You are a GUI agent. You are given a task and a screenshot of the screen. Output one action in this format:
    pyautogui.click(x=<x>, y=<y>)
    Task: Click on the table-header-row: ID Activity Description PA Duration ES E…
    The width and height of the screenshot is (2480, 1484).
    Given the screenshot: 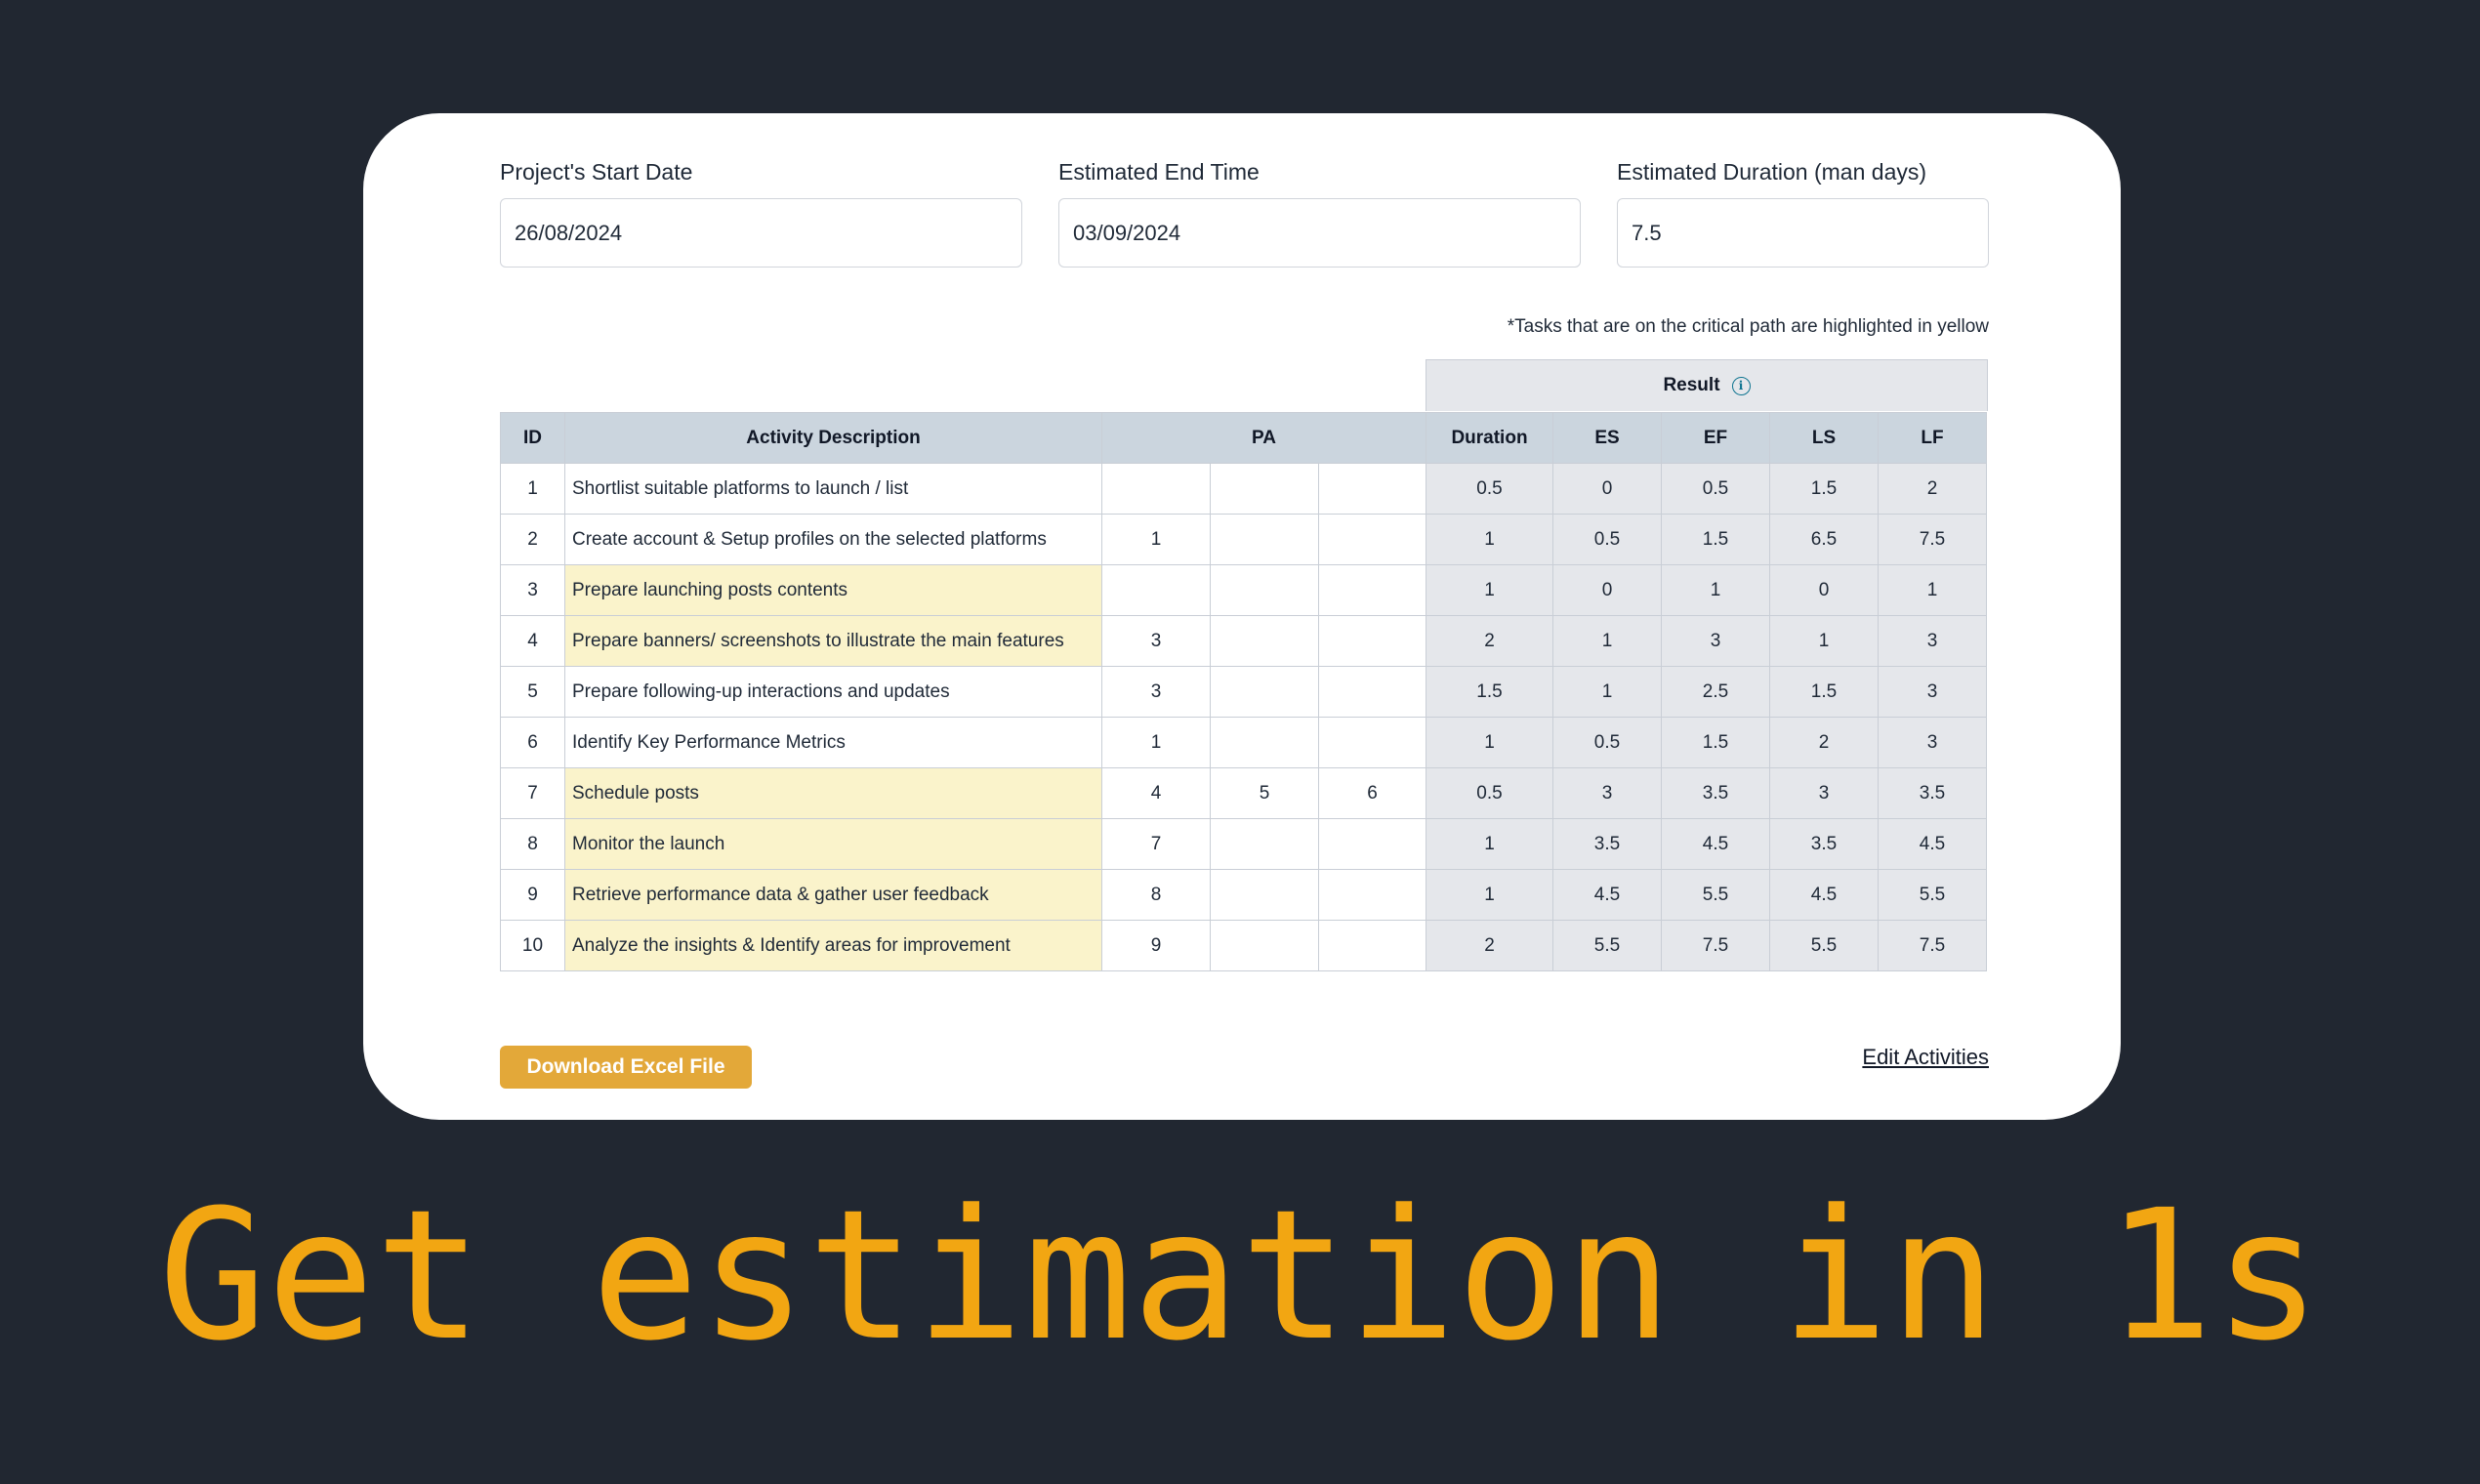 What is the action you would take?
    pyautogui.click(x=1243, y=438)
    